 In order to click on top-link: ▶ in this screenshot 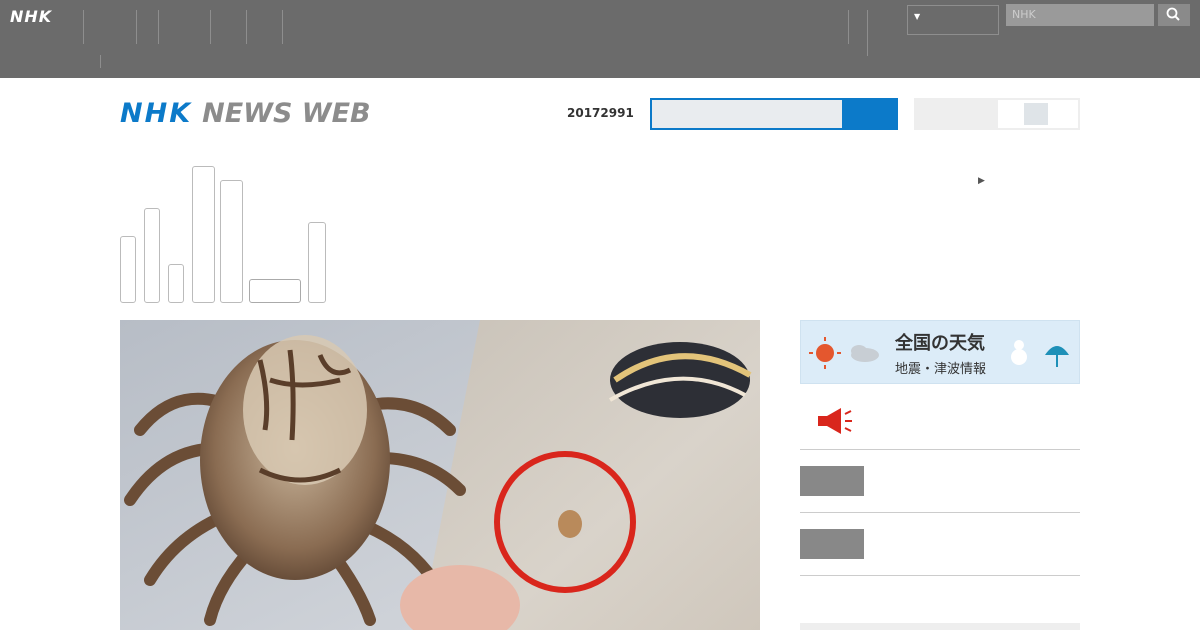, I will do `click(1054, 180)`.